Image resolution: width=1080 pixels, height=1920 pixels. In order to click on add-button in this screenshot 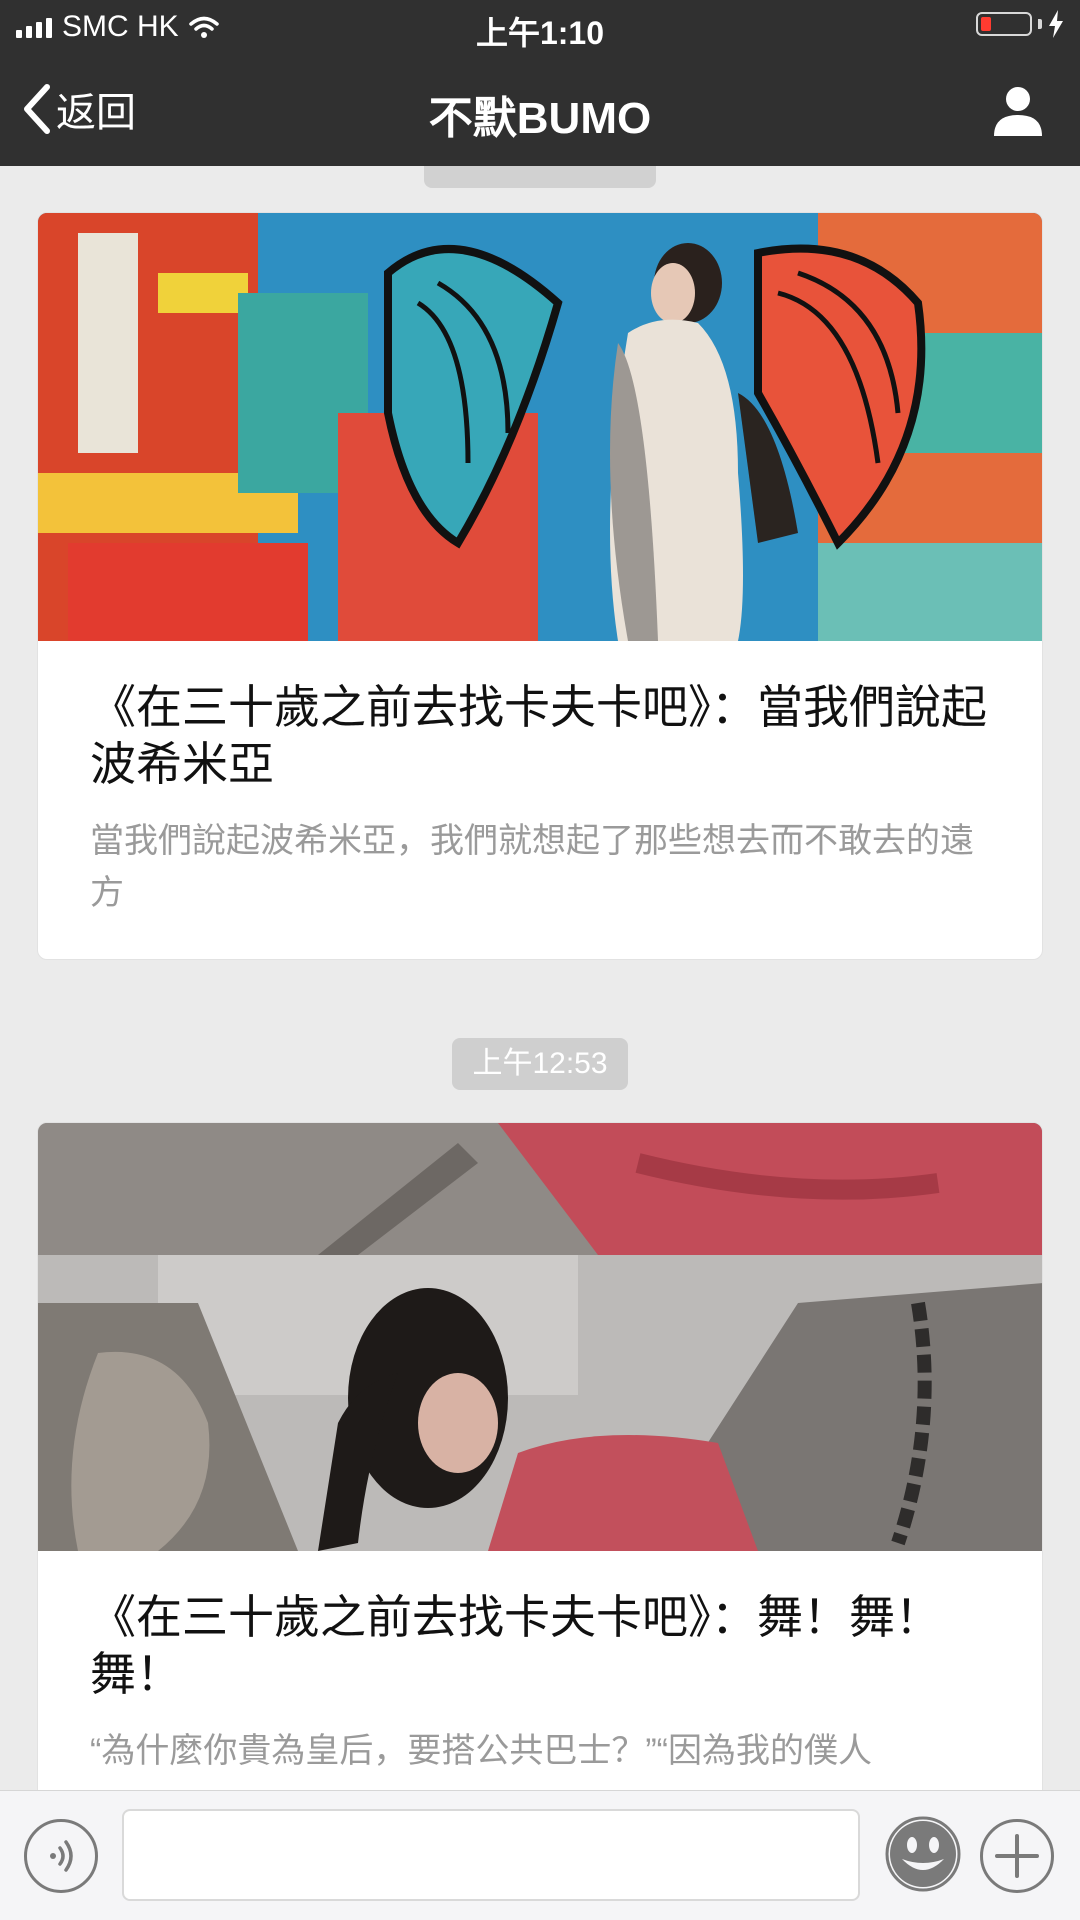, I will do `click(1017, 1856)`.